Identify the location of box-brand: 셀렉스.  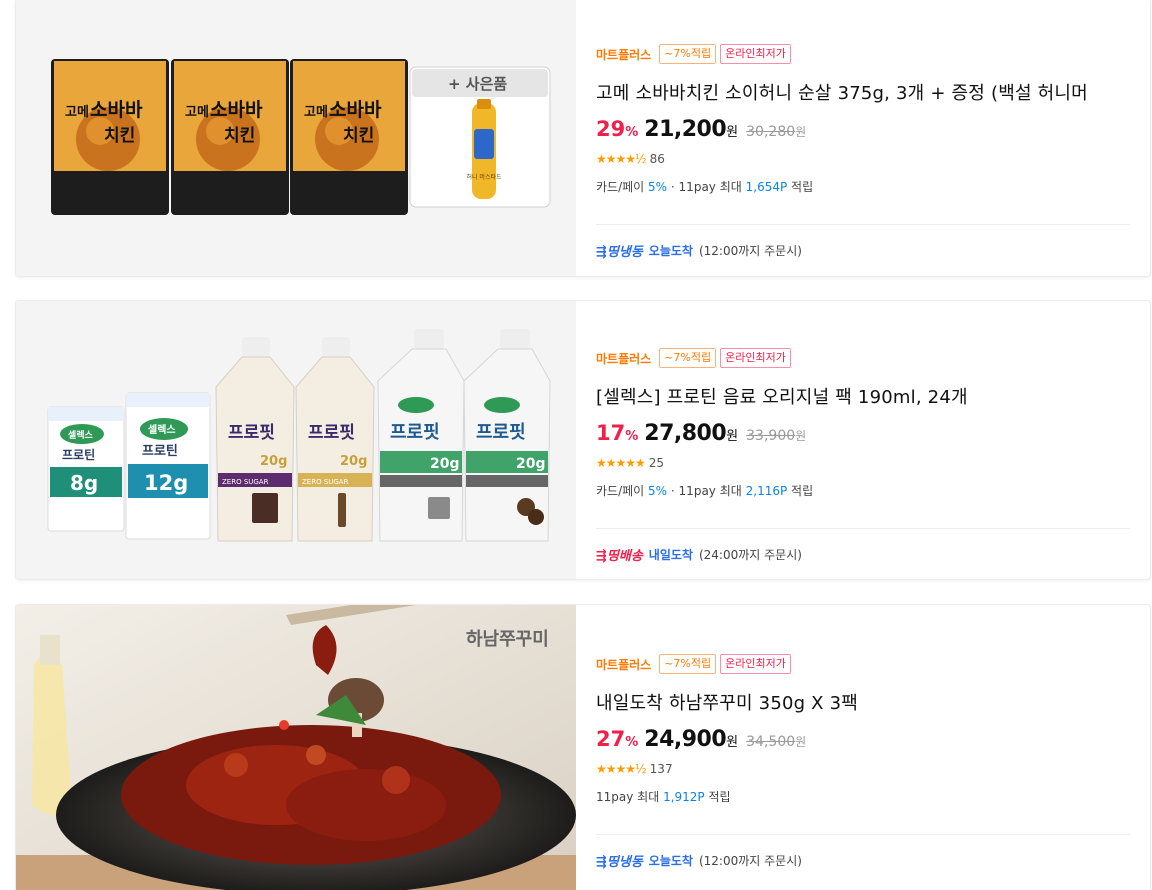
(162, 429).